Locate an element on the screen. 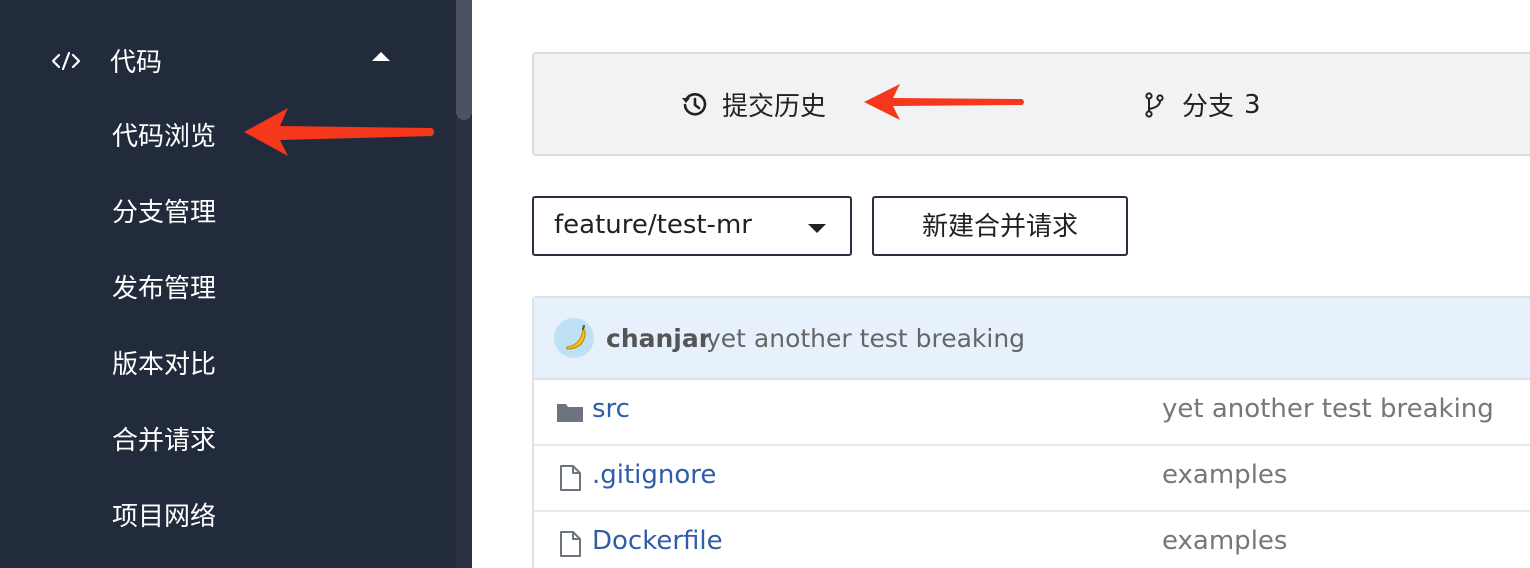  sidebar-item-release-management: 发布管理 is located at coordinates (164, 286).